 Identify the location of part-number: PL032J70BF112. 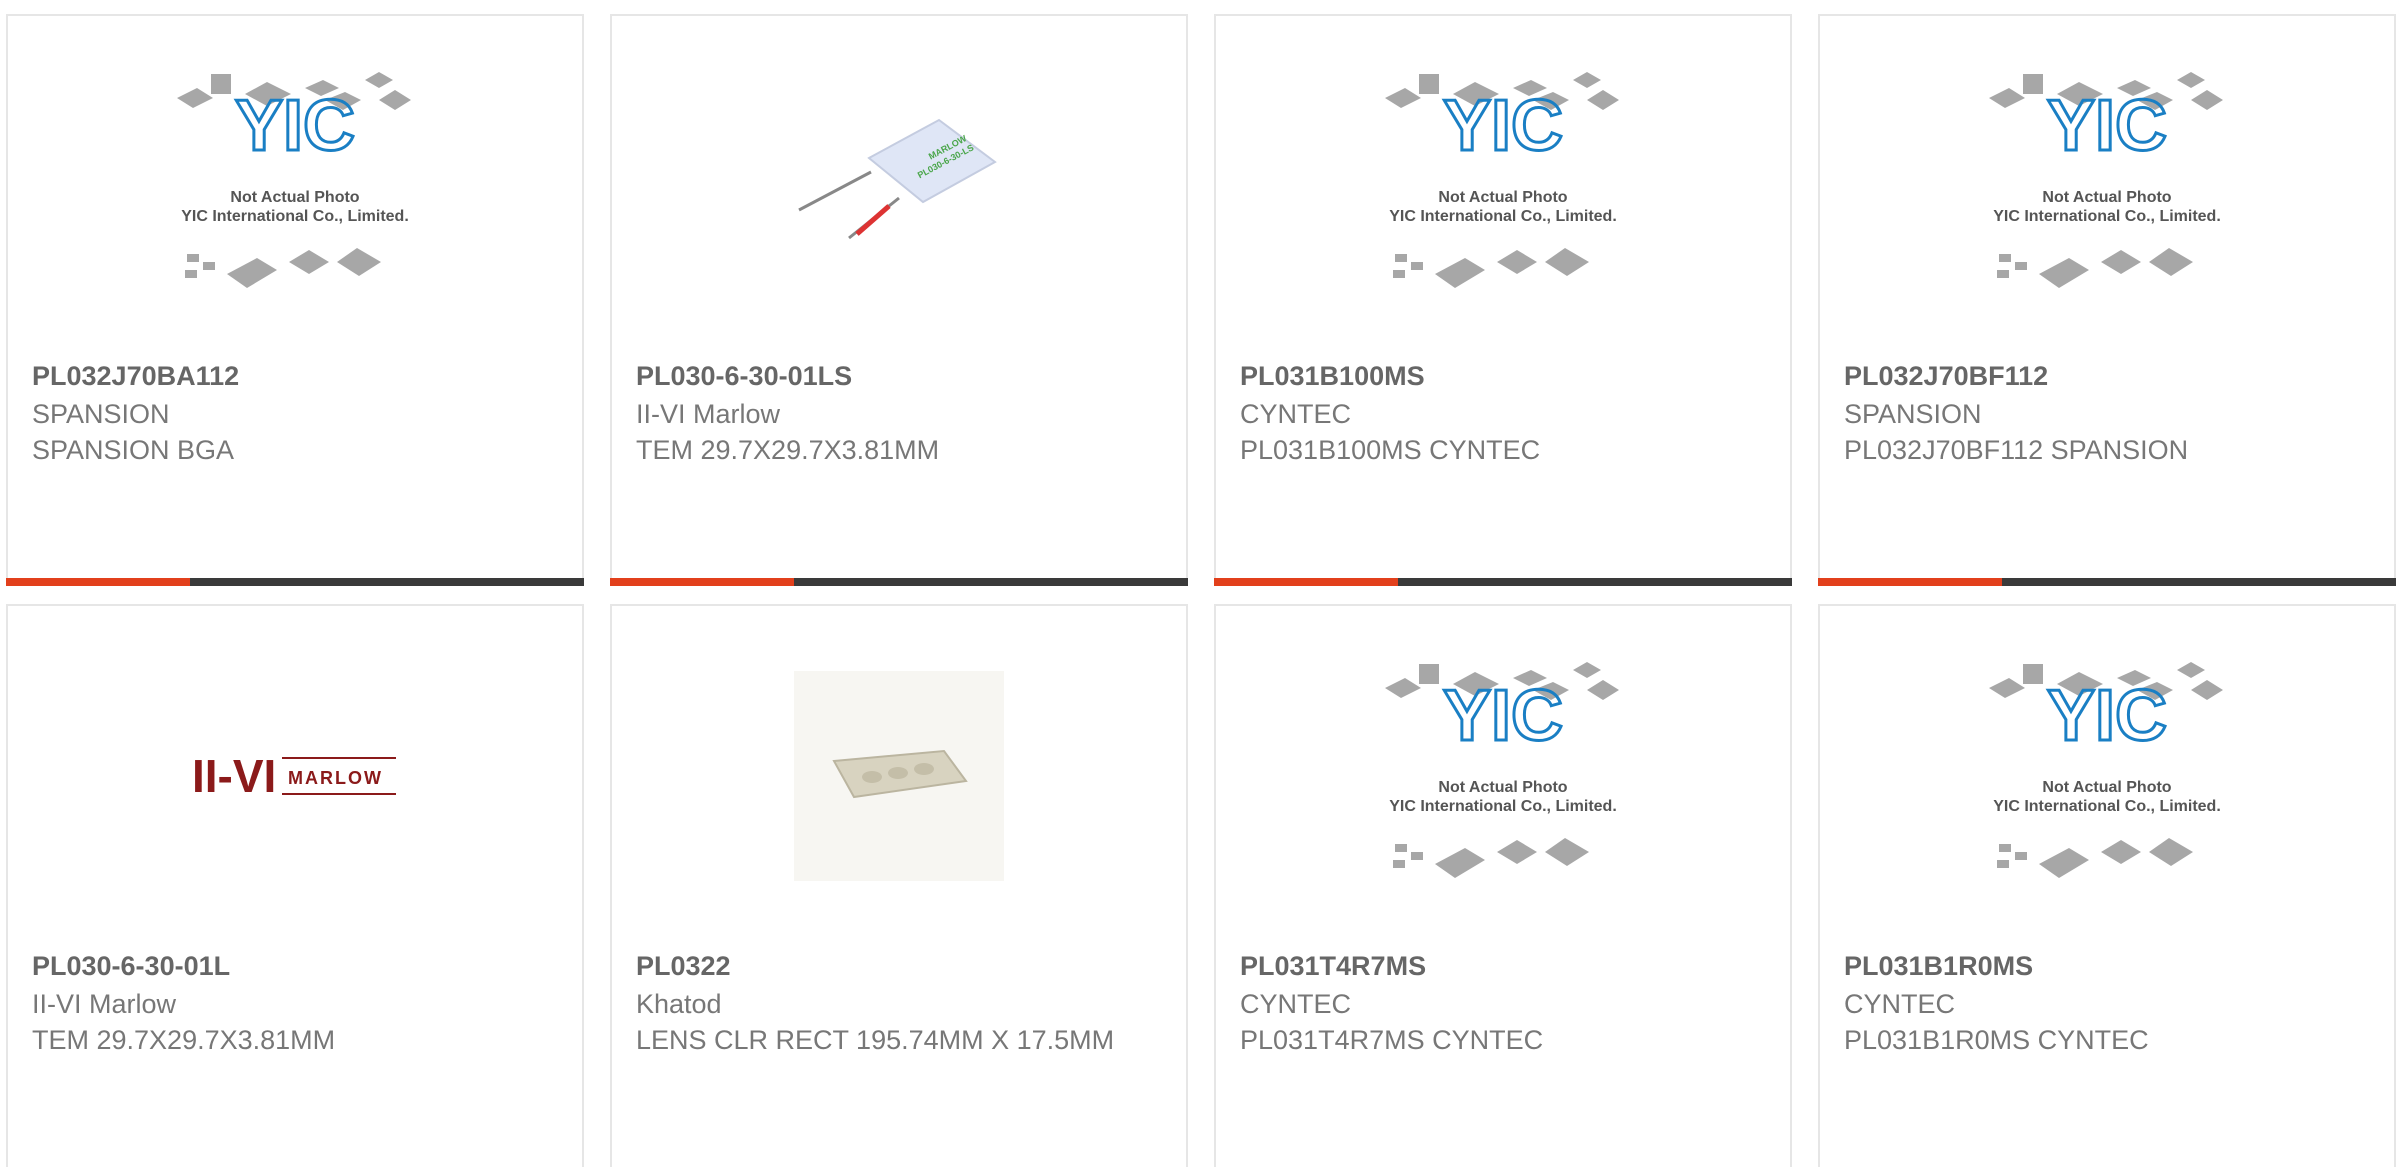
(1946, 376).